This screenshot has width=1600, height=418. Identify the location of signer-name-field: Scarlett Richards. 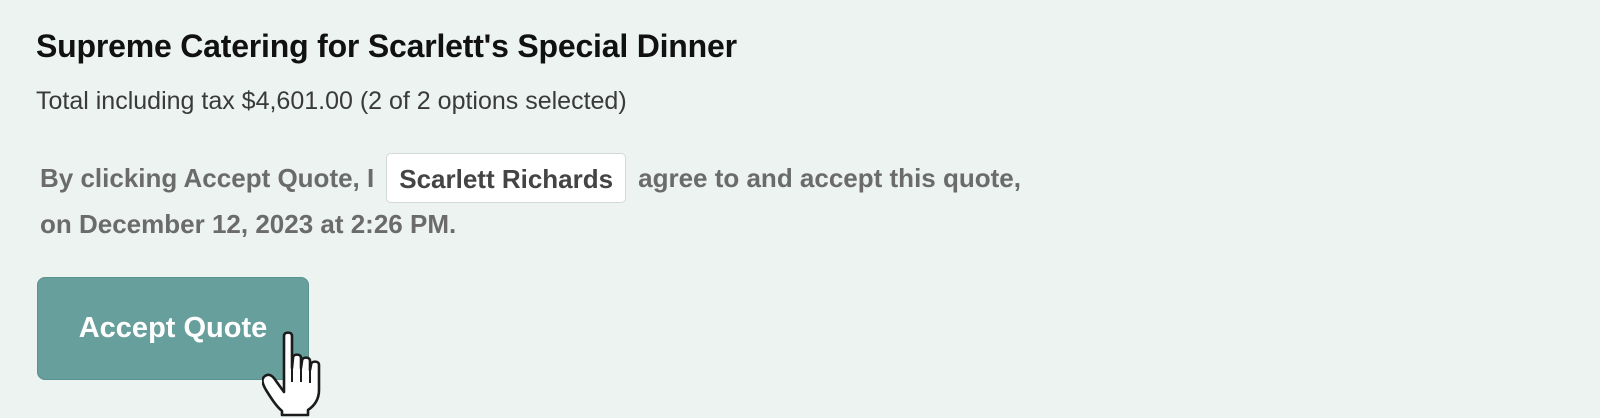
(506, 178).